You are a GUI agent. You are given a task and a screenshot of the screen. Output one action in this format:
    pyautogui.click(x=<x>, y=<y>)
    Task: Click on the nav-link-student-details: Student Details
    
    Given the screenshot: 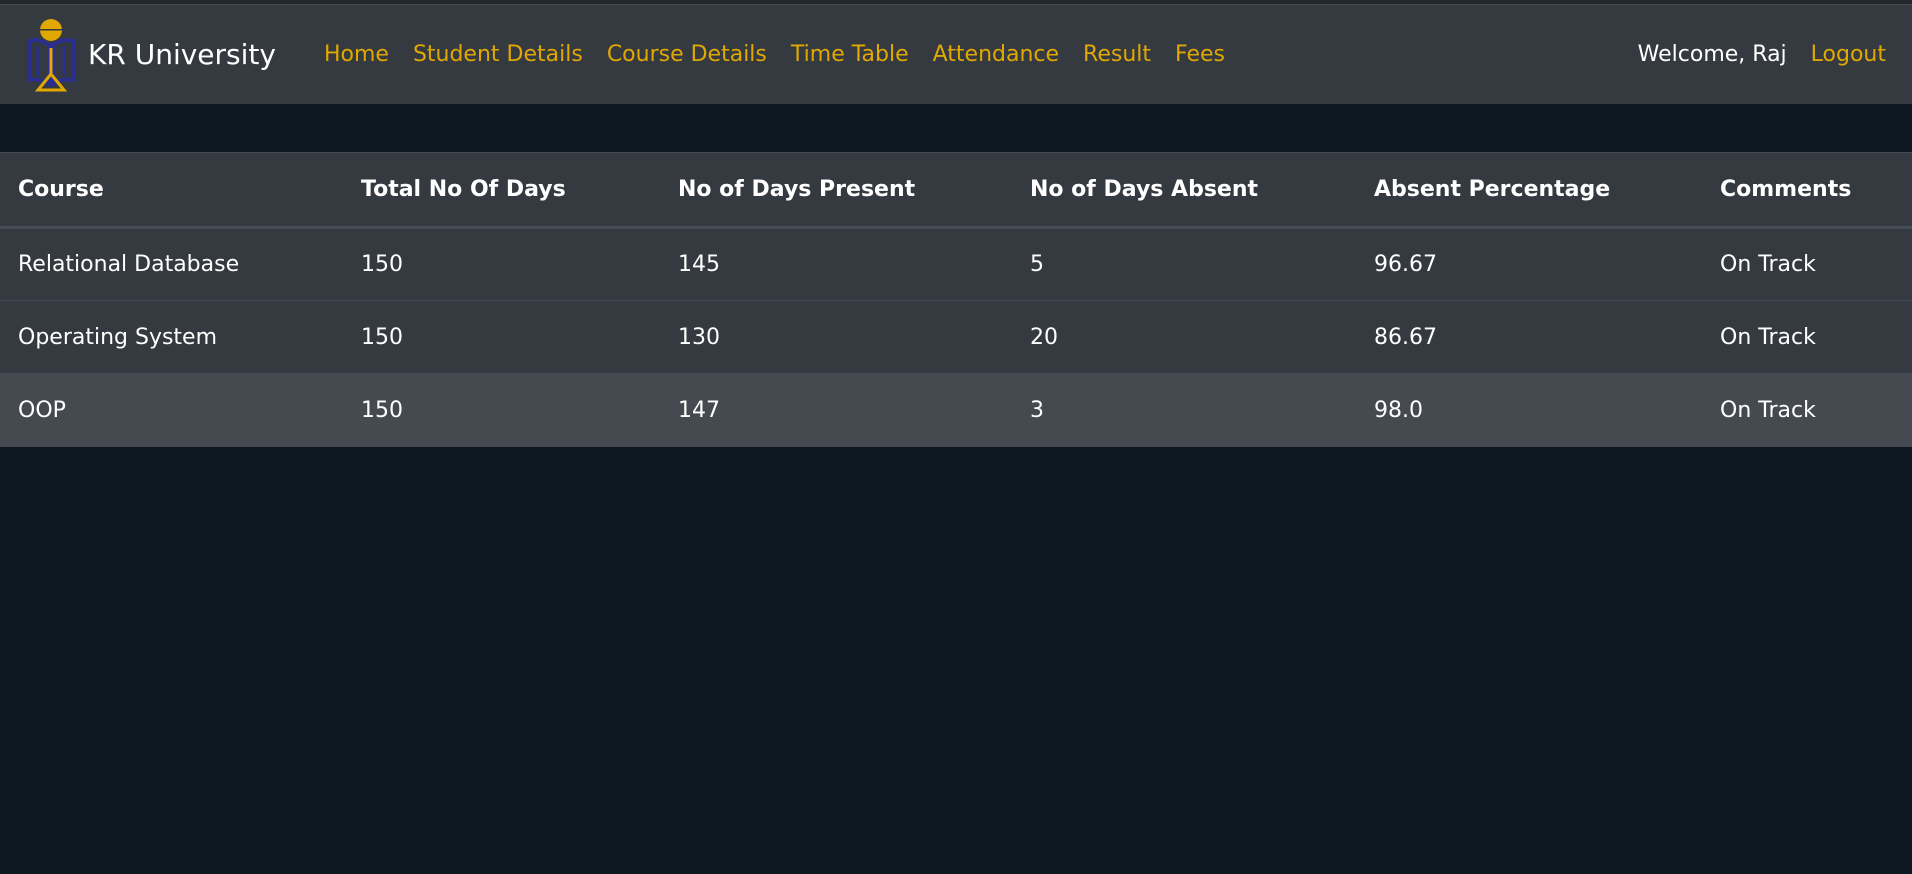 What is the action you would take?
    pyautogui.click(x=498, y=54)
    